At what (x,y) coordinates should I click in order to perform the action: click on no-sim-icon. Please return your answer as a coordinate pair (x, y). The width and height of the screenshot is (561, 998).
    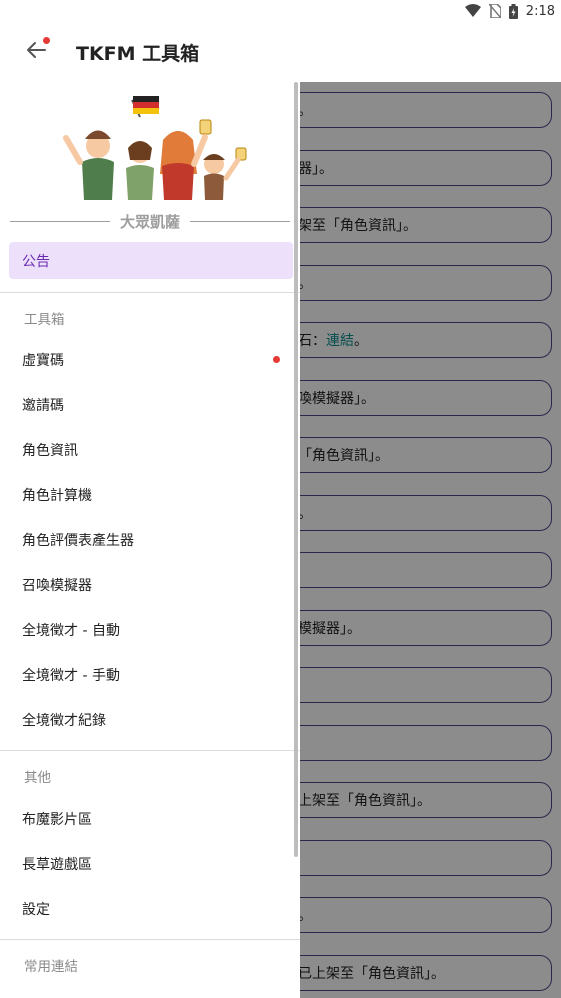
    Looking at the image, I should click on (494, 11).